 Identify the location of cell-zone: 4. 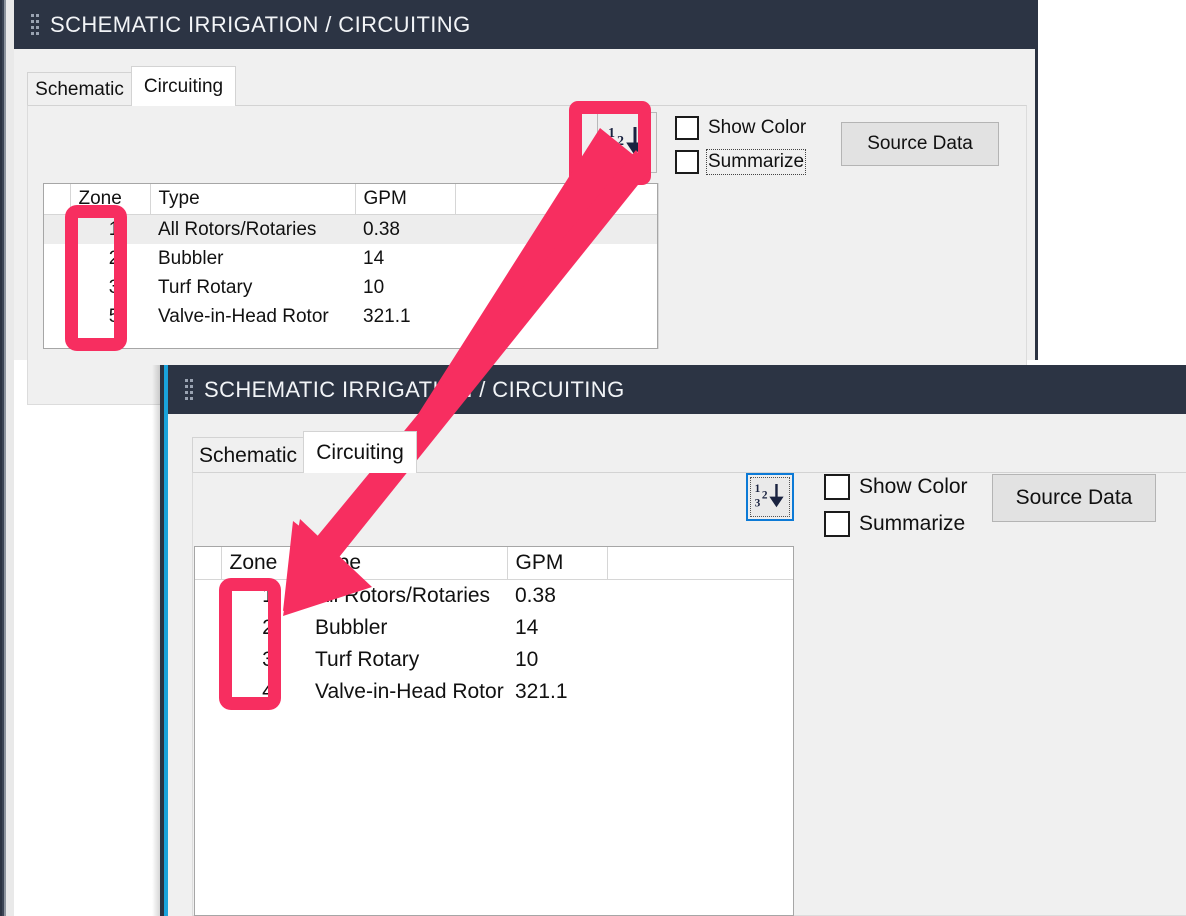
(264, 692).